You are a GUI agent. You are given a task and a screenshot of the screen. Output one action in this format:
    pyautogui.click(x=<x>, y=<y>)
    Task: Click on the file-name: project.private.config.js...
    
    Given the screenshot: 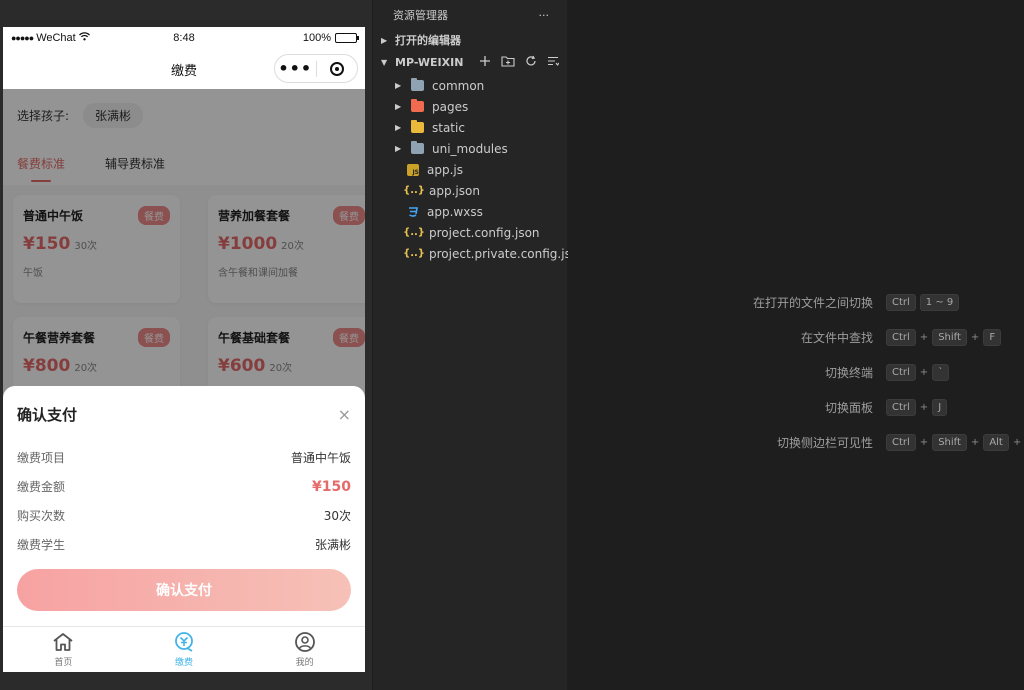 What is the action you would take?
    pyautogui.click(x=506, y=253)
    